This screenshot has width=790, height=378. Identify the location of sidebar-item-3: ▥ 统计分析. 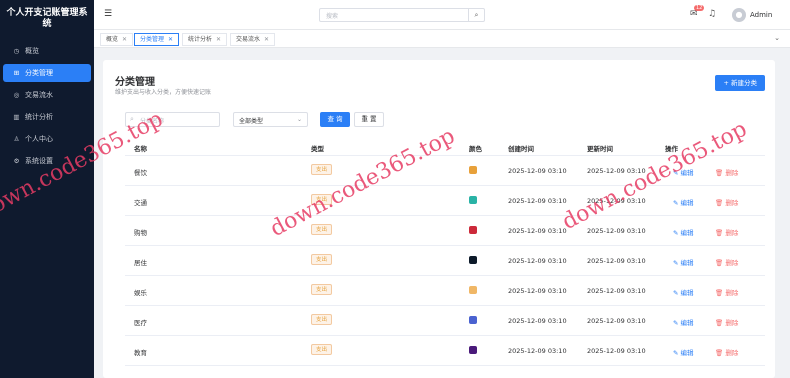
(47, 117).